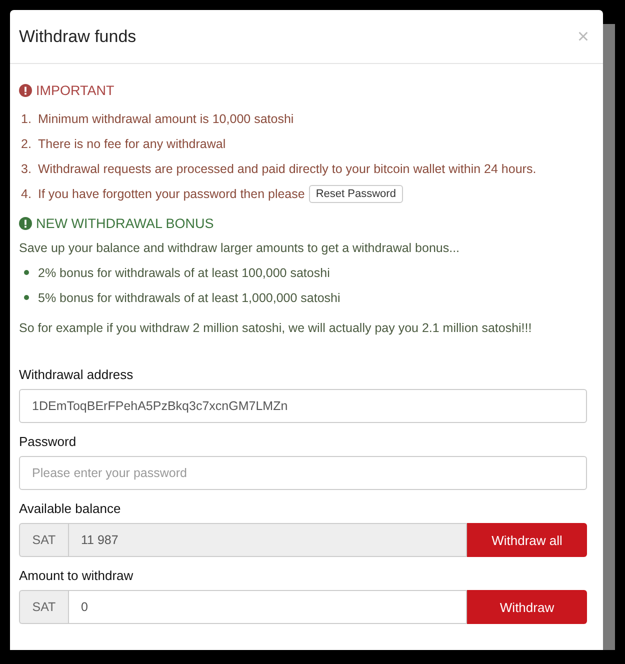  What do you see at coordinates (355, 193) in the screenshot?
I see `reset-password-button: Reset Password` at bounding box center [355, 193].